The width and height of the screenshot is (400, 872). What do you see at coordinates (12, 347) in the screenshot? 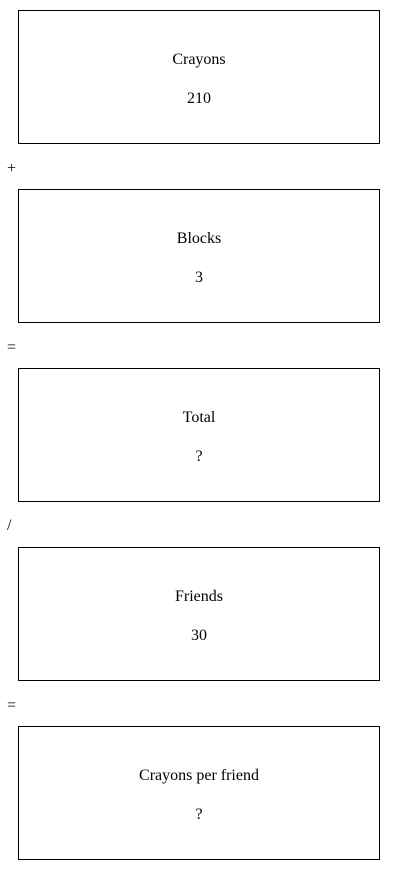
I see `equals-operator: =` at bounding box center [12, 347].